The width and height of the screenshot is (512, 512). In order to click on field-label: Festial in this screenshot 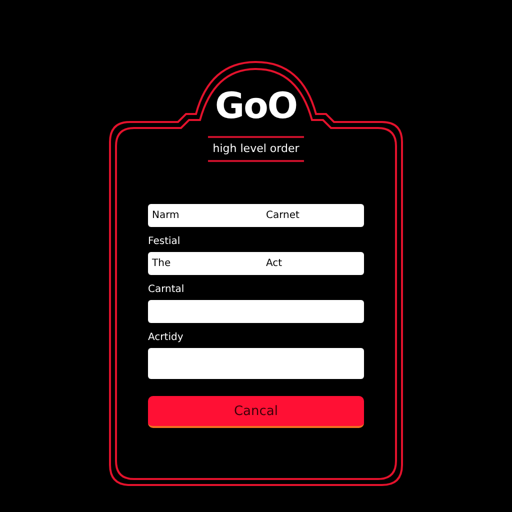, I will do `click(165, 242)`.